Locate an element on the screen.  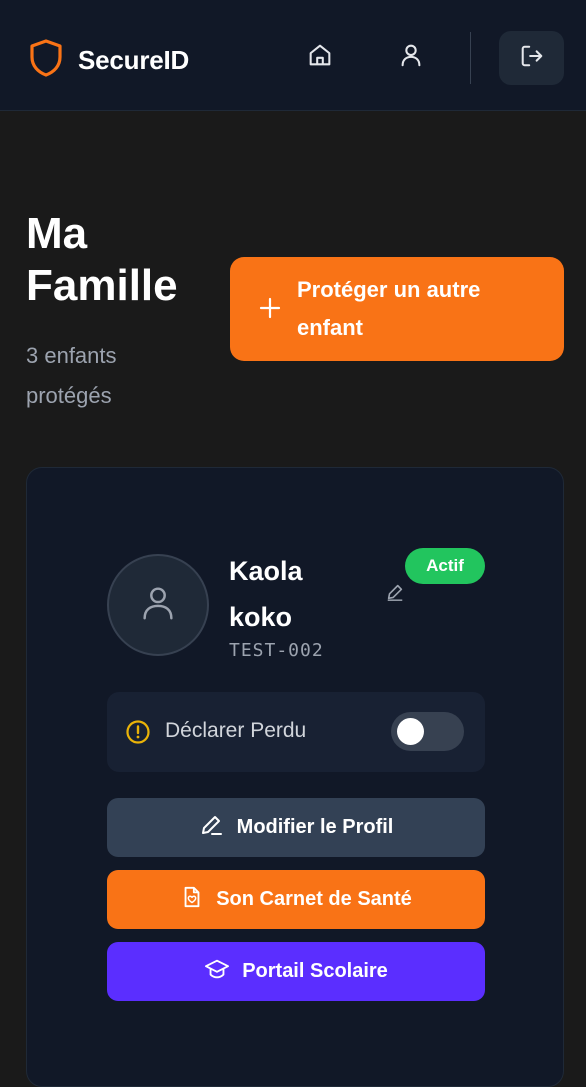
health-record-button: Son Carnet de Santé is located at coordinates (296, 899).